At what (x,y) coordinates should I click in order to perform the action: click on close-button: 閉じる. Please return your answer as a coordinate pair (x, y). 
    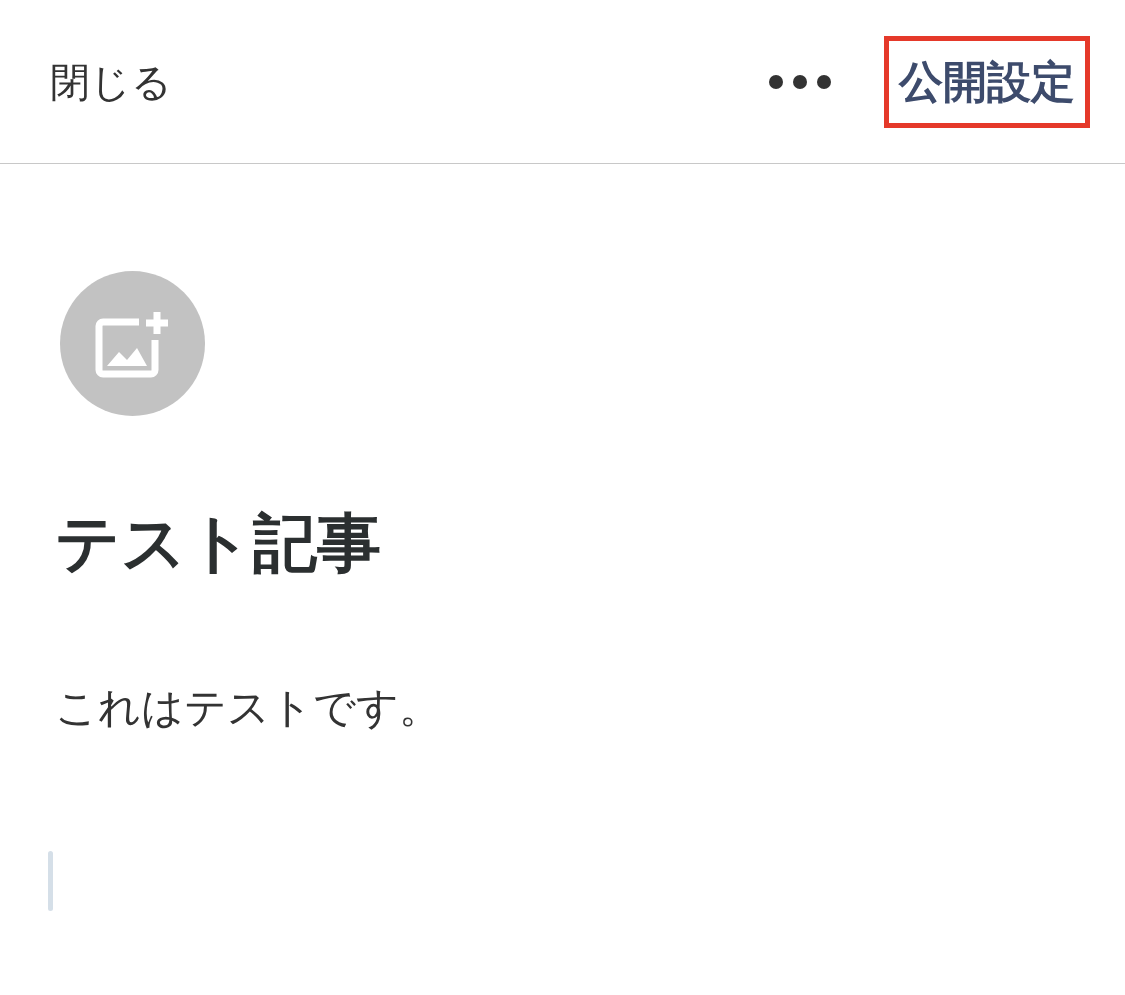
    Looking at the image, I should click on (111, 81).